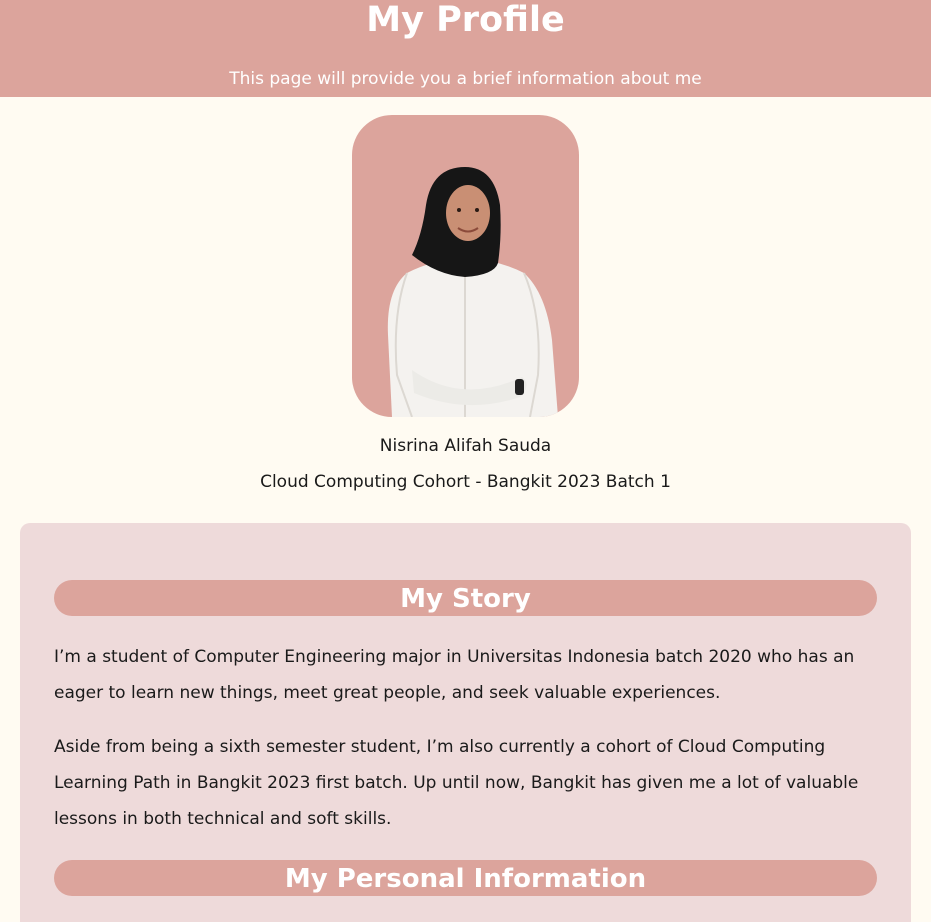  I want to click on profile-photo, so click(465, 266).